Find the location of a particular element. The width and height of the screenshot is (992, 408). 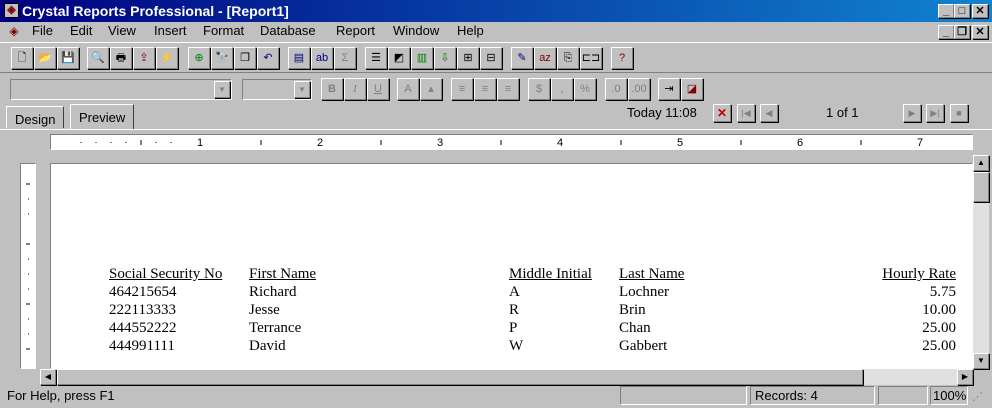

vertical-scroll-thumb is located at coordinates (981, 187).